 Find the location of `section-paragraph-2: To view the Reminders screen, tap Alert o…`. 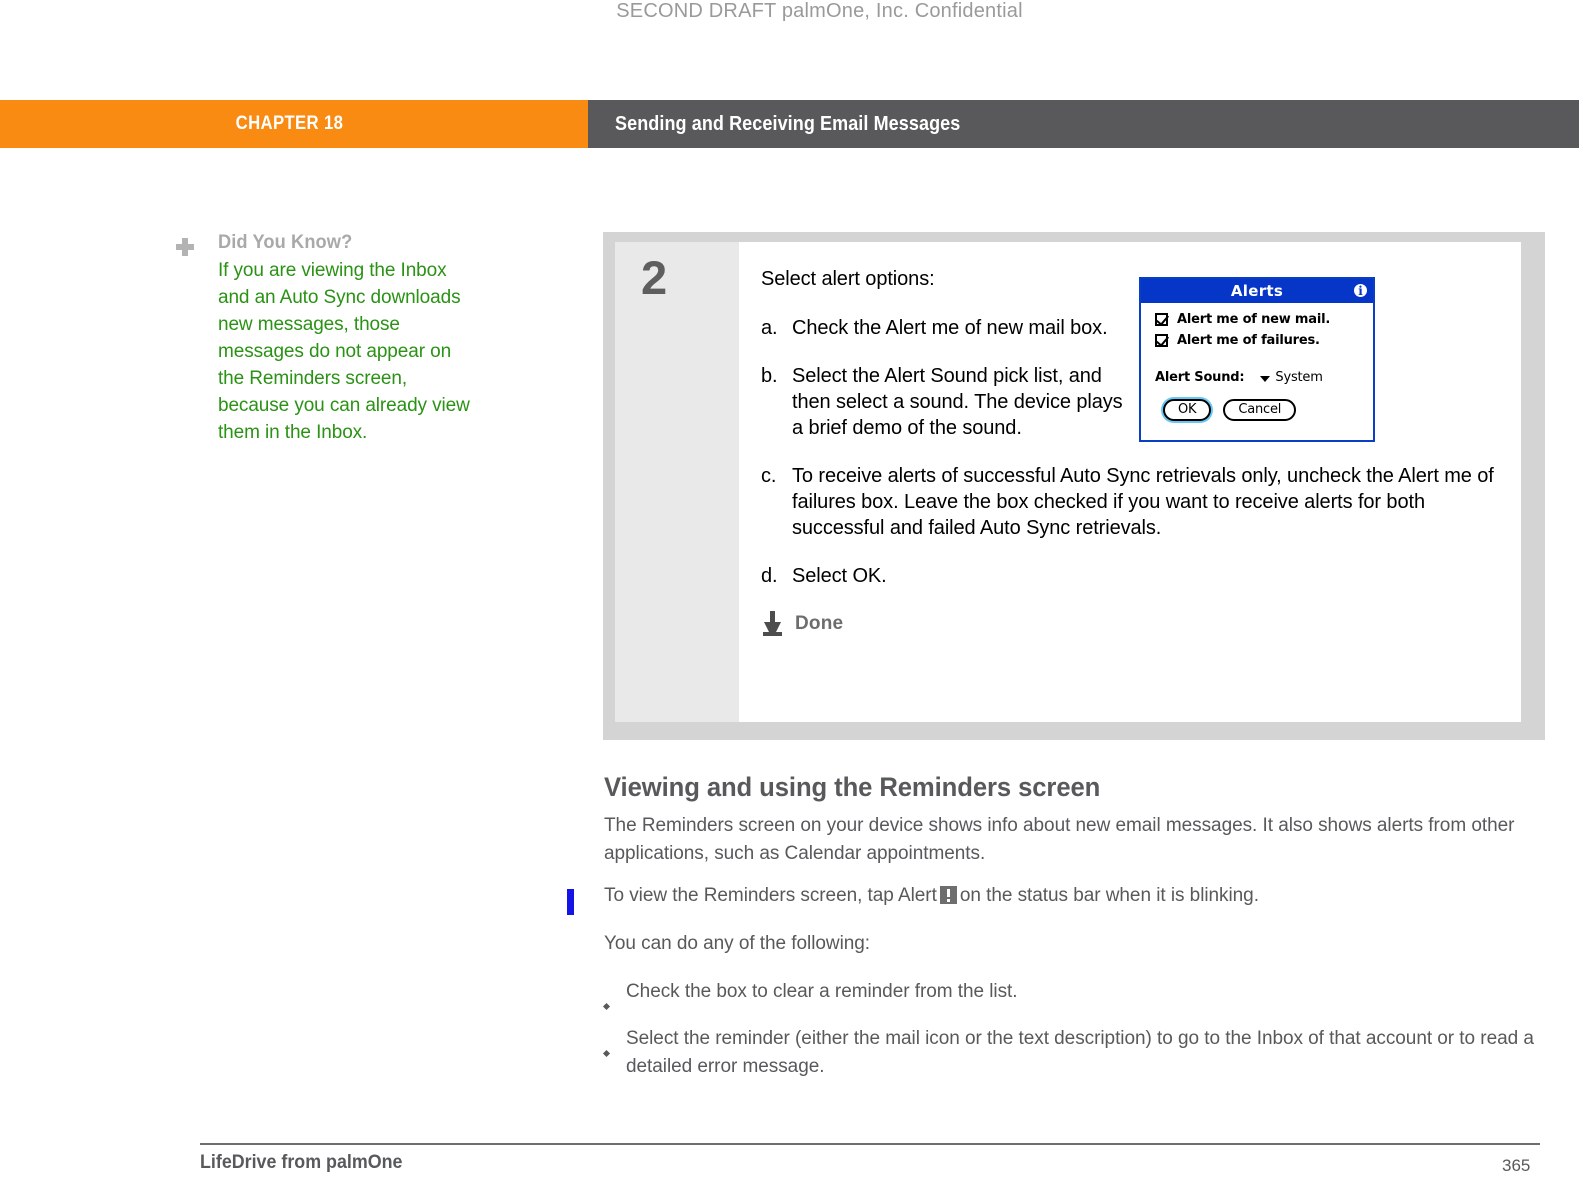

section-paragraph-2: To view the Reminders screen, tap Alert o… is located at coordinates (1069, 896).